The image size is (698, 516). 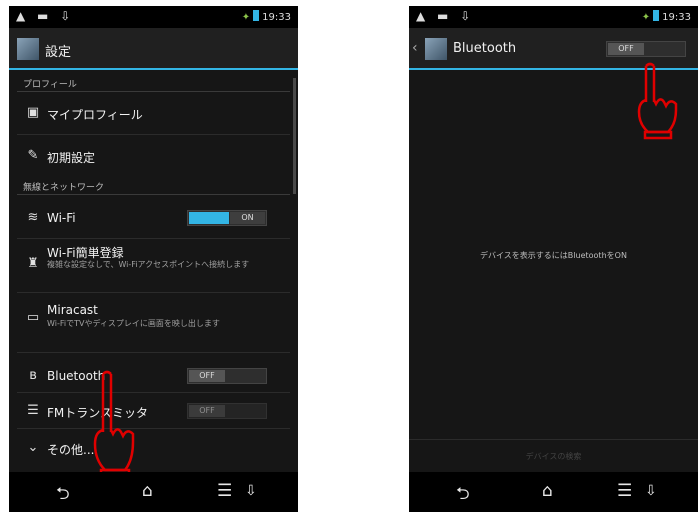 I want to click on bluetooth-master-toggle: OFF, so click(x=646, y=49).